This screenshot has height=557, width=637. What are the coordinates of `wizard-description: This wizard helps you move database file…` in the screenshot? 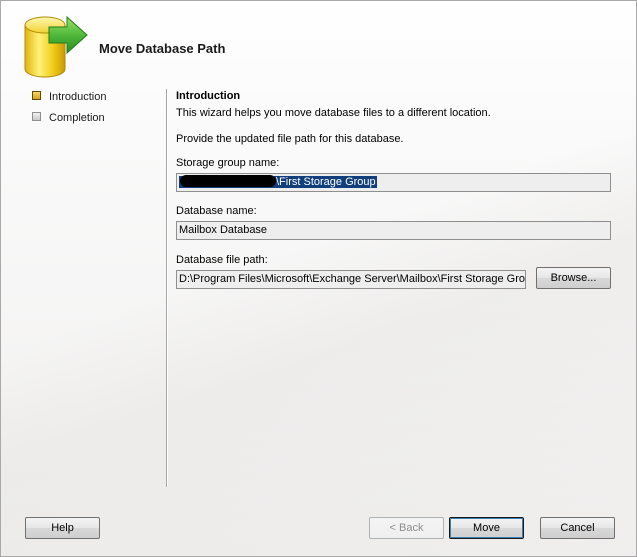 It's located at (333, 113).